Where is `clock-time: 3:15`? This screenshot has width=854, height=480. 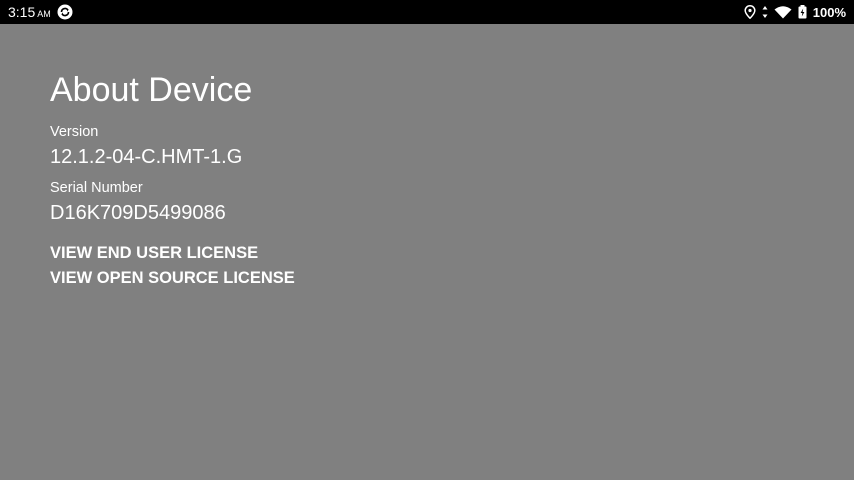
clock-time: 3:15 is located at coordinates (22, 12).